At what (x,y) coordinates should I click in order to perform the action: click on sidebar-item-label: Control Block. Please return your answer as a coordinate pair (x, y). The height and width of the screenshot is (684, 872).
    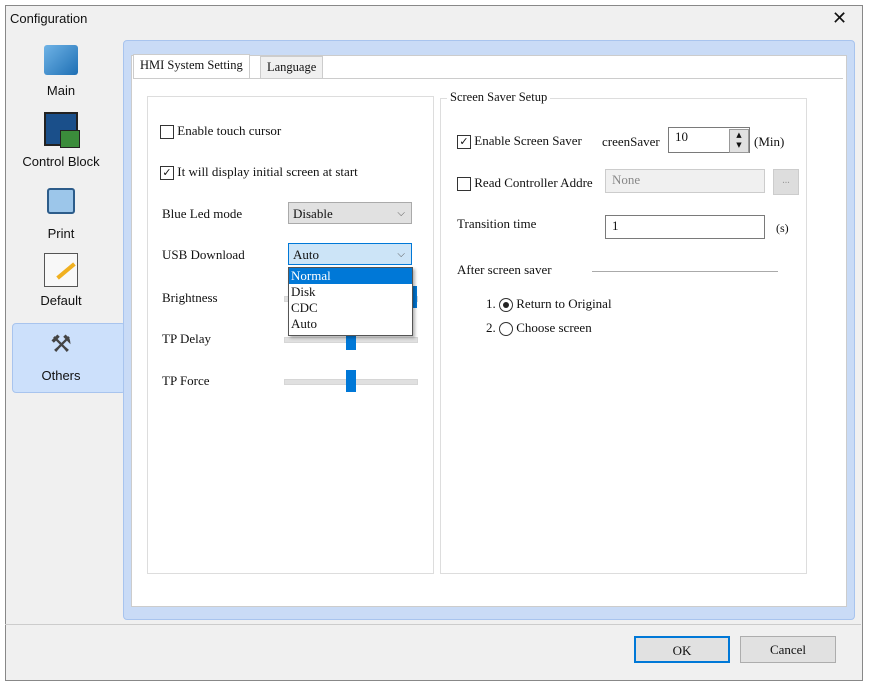
    Looking at the image, I should click on (61, 161).